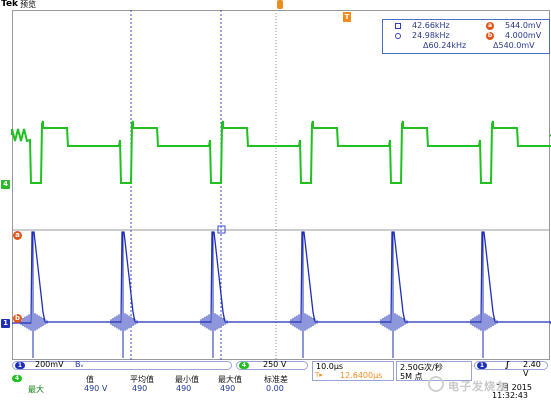 This screenshot has height=413, width=551. I want to click on trigger-source-badge: 1, so click(482, 365).